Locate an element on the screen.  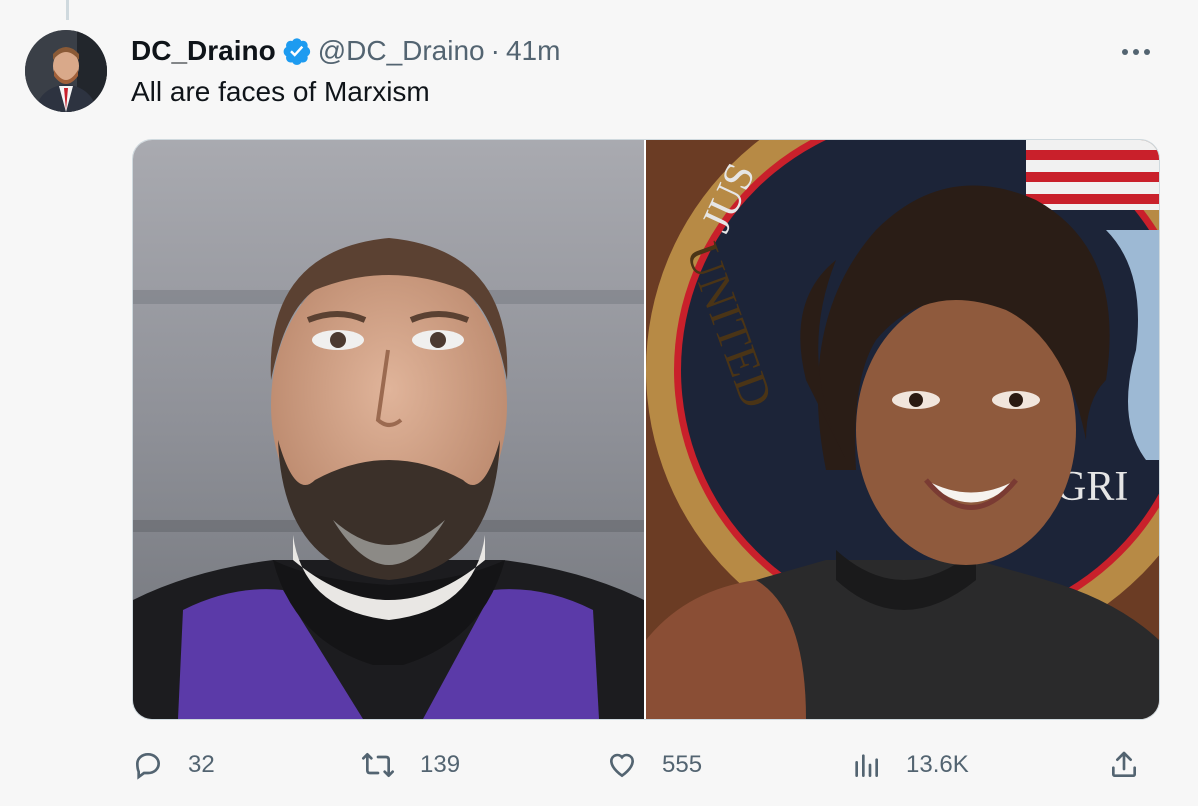
like-button: 555 is located at coordinates (654, 765).